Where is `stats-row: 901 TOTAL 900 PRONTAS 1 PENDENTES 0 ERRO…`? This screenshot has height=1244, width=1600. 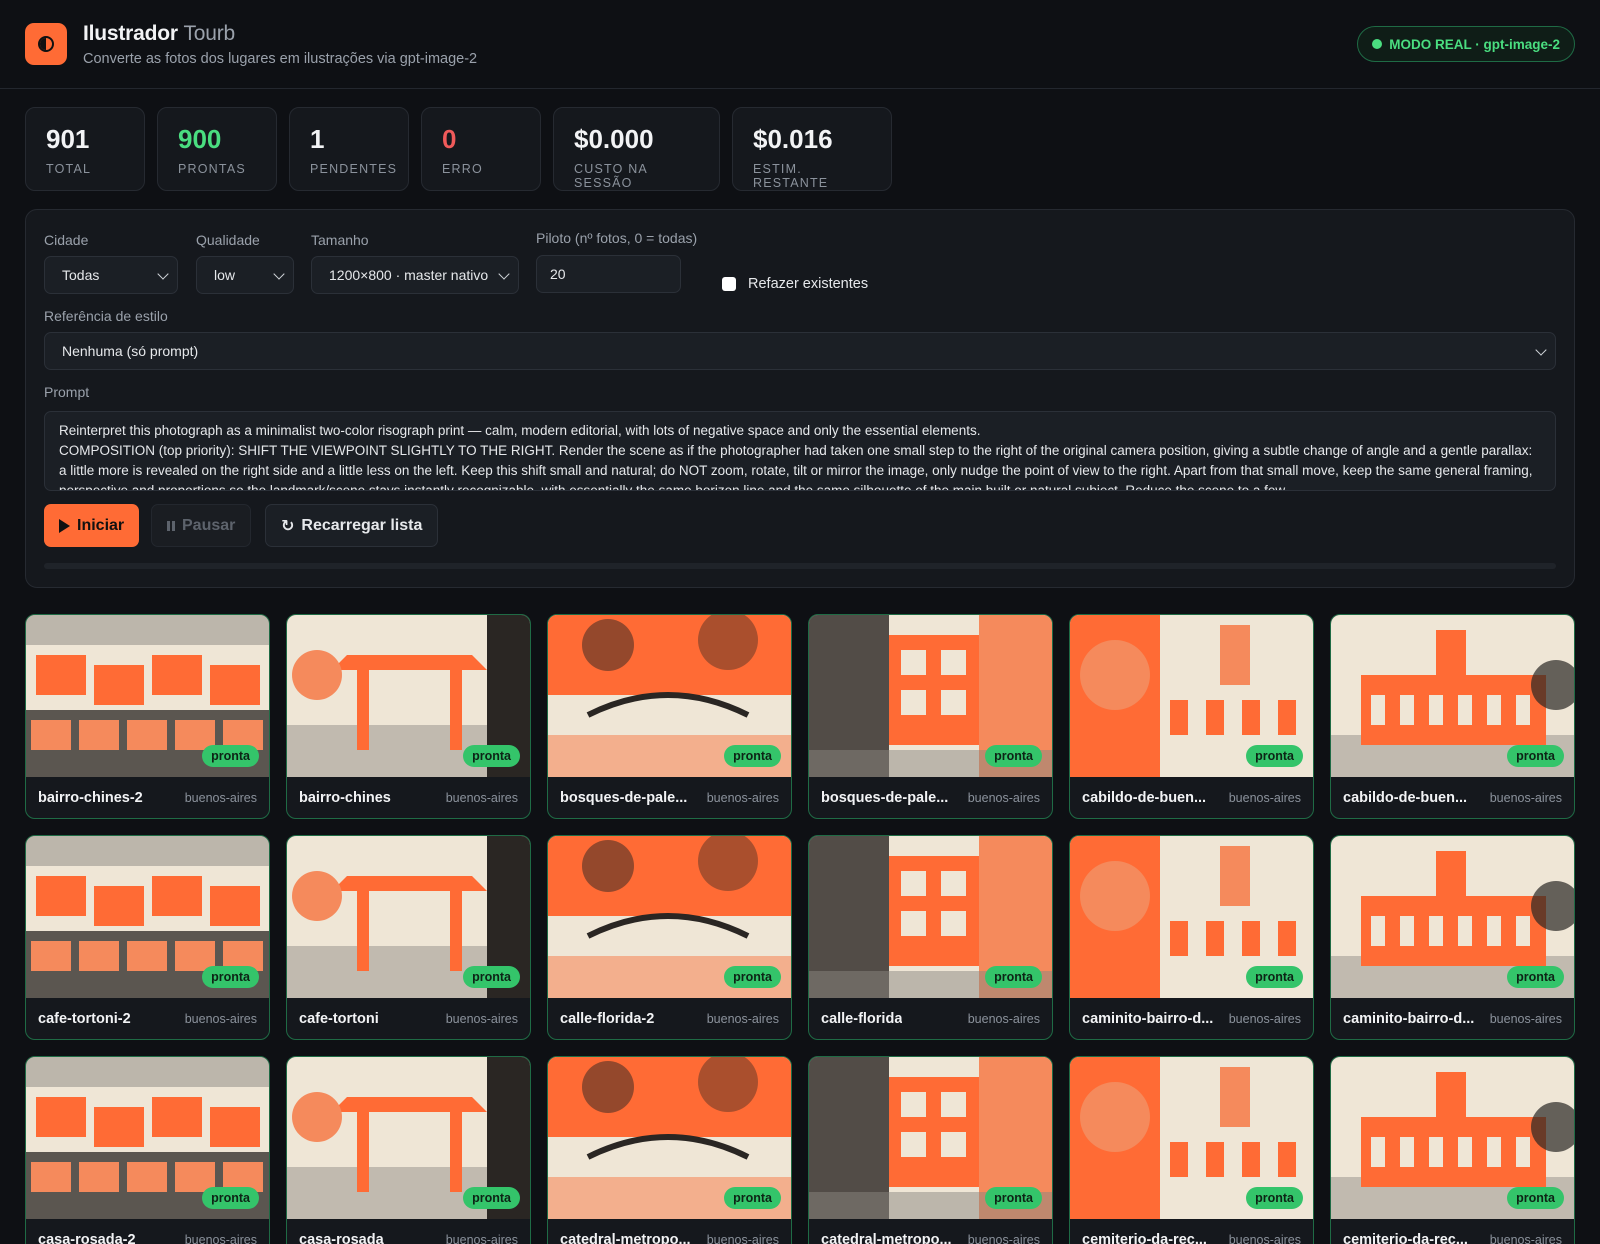 stats-row: 901 TOTAL 900 PRONTAS 1 PENDENTES 0 ERRO… is located at coordinates (458, 149).